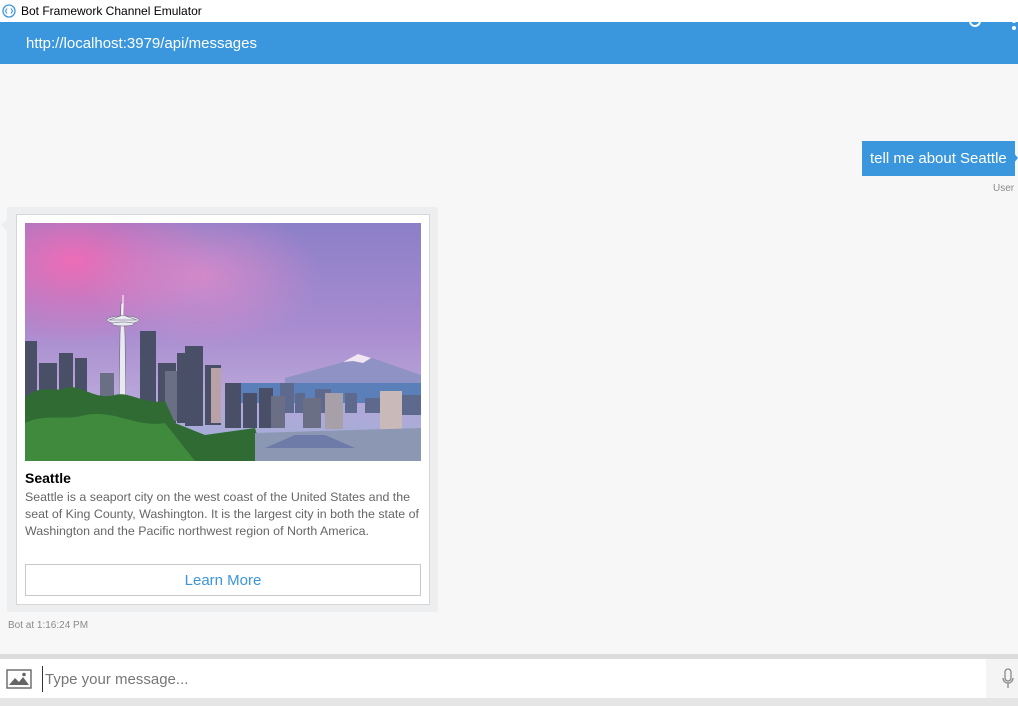 The width and height of the screenshot is (1018, 706). What do you see at coordinates (111, 11) in the screenshot?
I see `window-title: Bot Framework Channel Emulator` at bounding box center [111, 11].